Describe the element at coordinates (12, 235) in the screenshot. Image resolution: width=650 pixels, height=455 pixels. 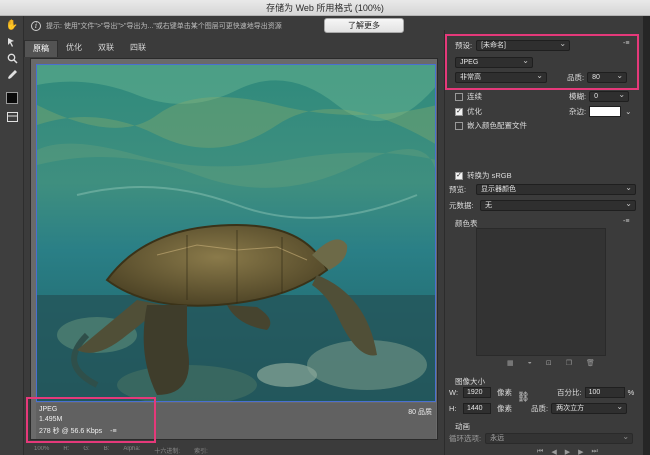
I see `tool-panel: ✋` at that location.